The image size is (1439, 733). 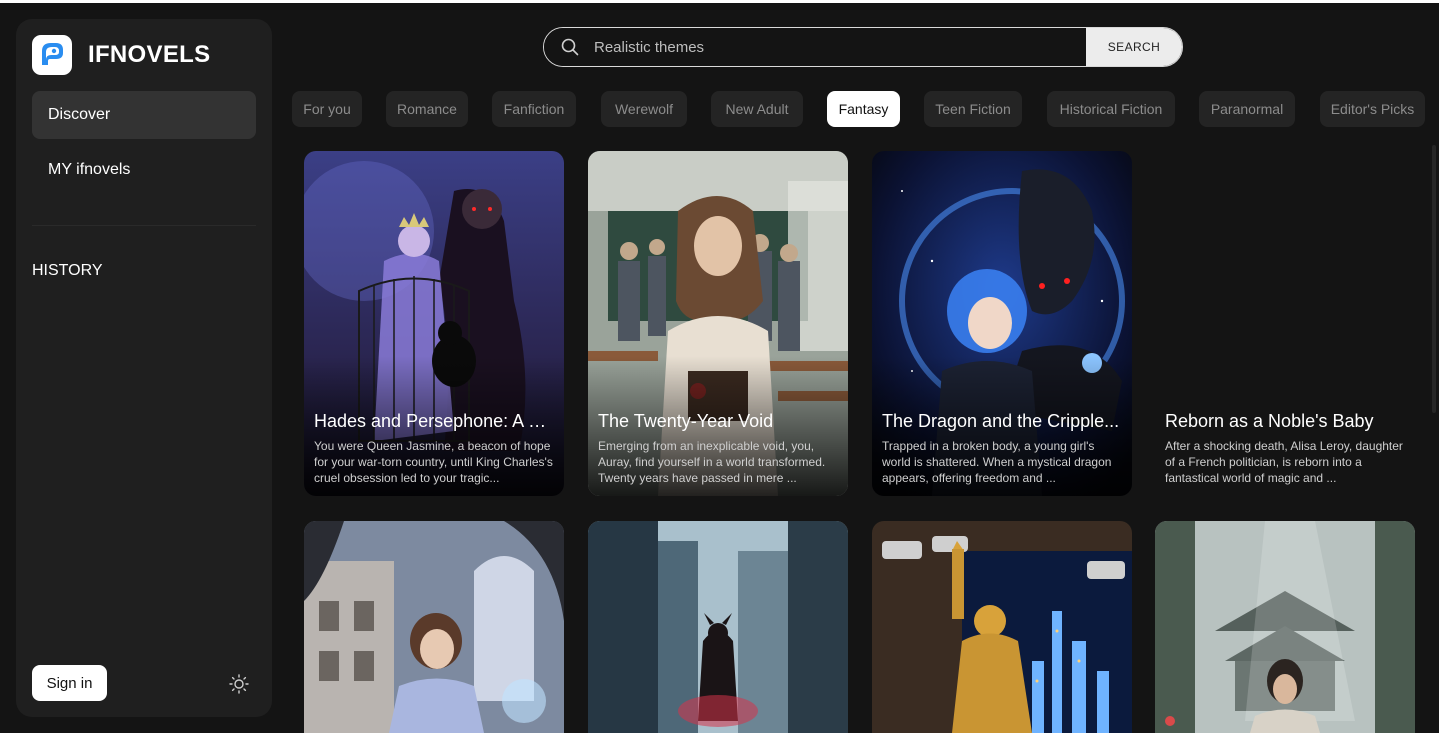 What do you see at coordinates (570, 47) in the screenshot?
I see `search-icon` at bounding box center [570, 47].